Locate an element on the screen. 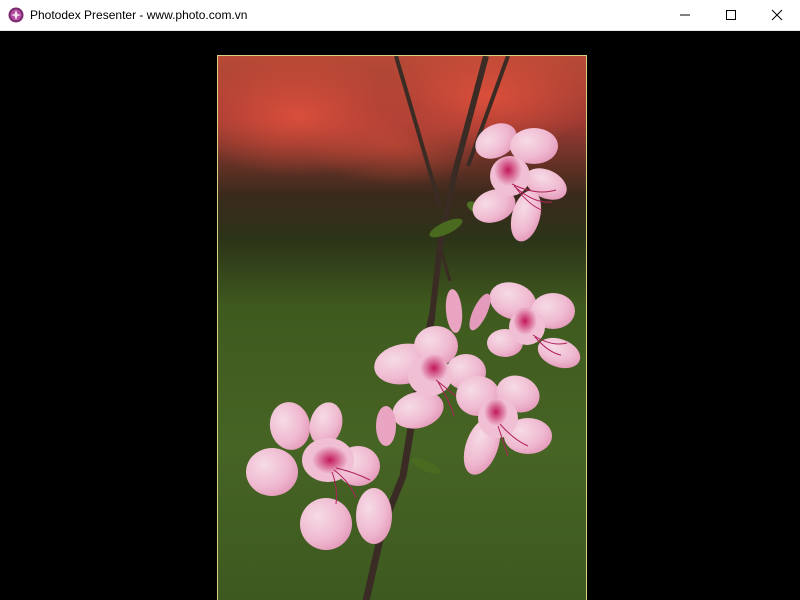 The image size is (800, 600). maximize-icon is located at coordinates (731, 15).